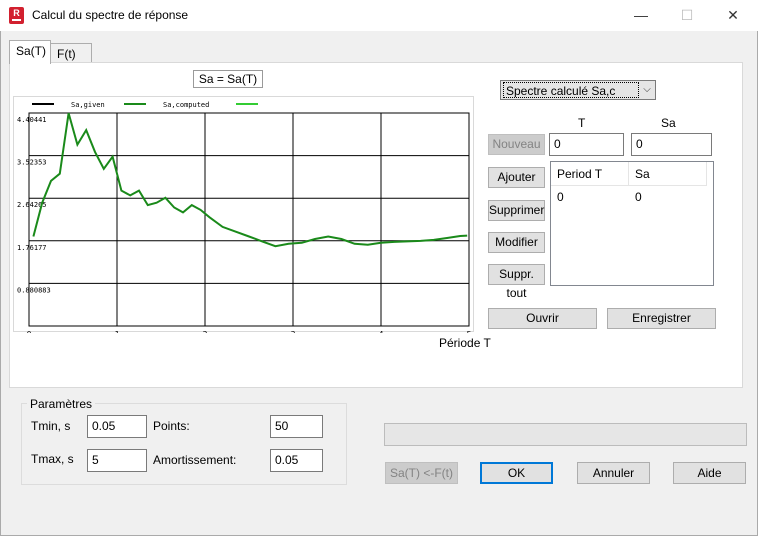 The image size is (758, 536). What do you see at coordinates (465, 343) in the screenshot?
I see `x-axis-label: Période T` at bounding box center [465, 343].